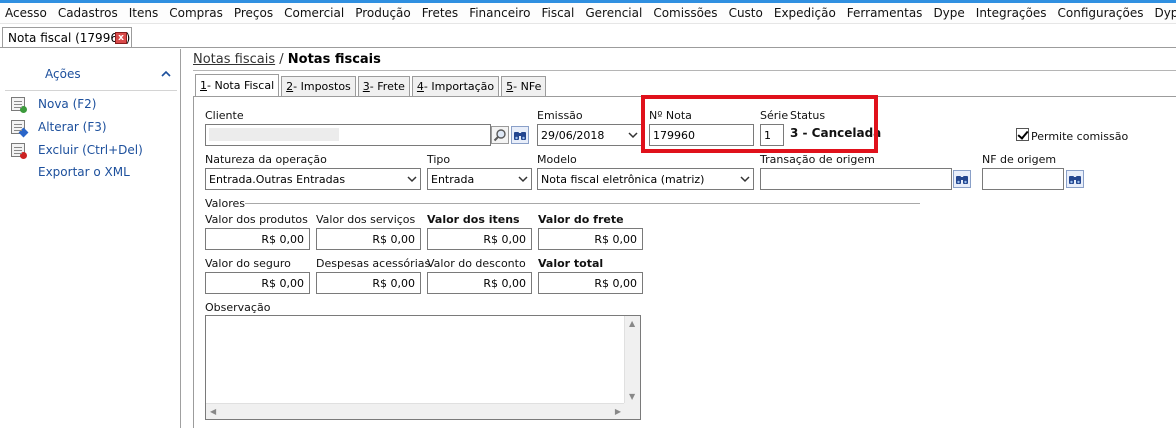 The width and height of the screenshot is (1176, 428). I want to click on valor-frete-field: R$ 0,00, so click(590, 239).